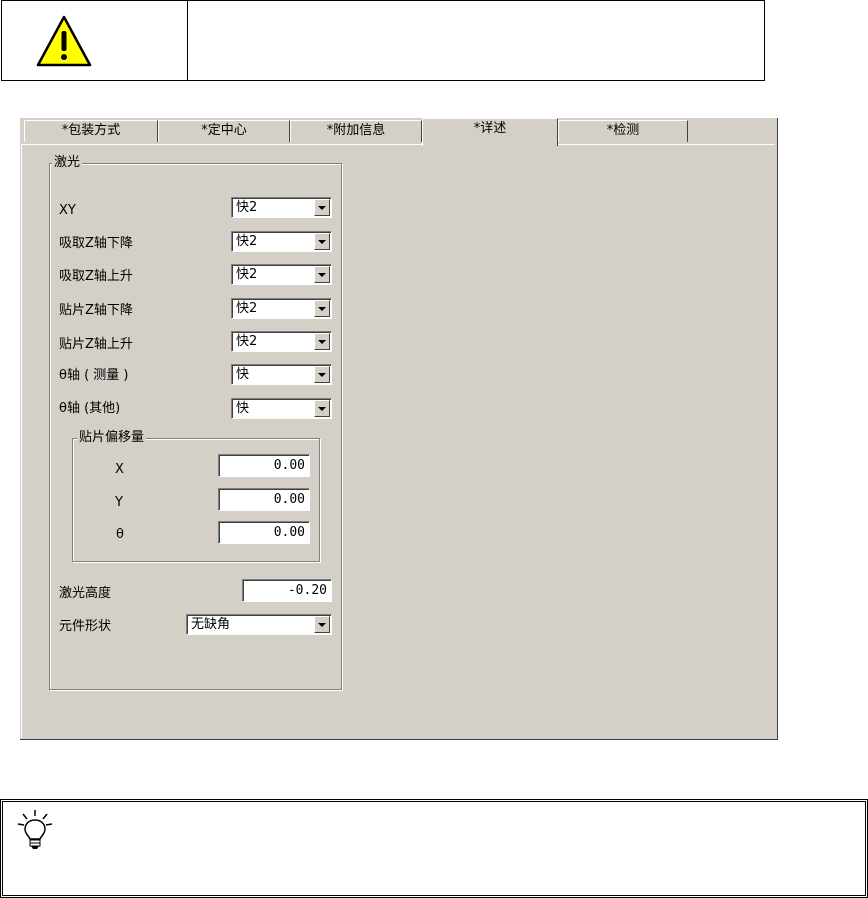 This screenshot has width=868, height=898. Describe the element at coordinates (96, 344) in the screenshot. I see `place-z-up-label: 贴片Z轴上升` at that location.